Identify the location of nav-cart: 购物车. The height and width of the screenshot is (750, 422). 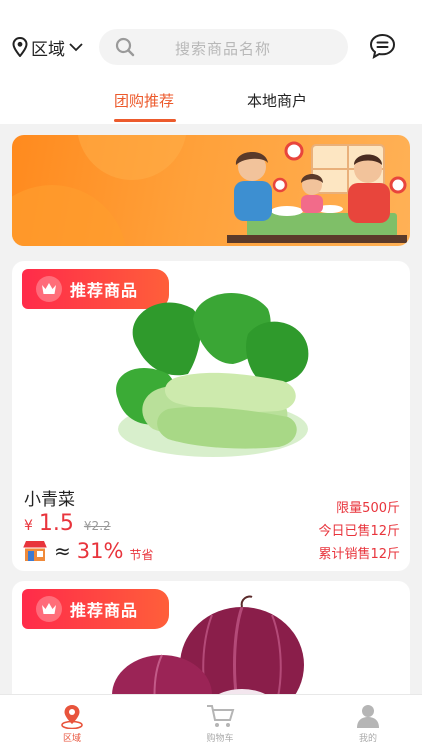
(220, 723).